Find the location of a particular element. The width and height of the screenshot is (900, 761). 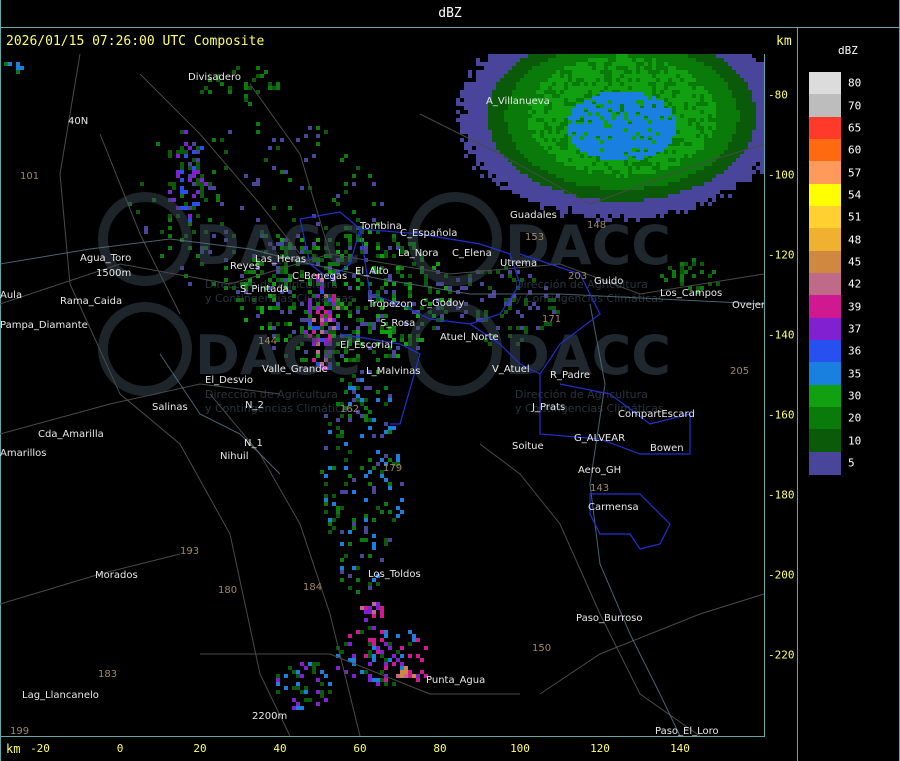

bottom-unit-label: km is located at coordinates (13, 749).